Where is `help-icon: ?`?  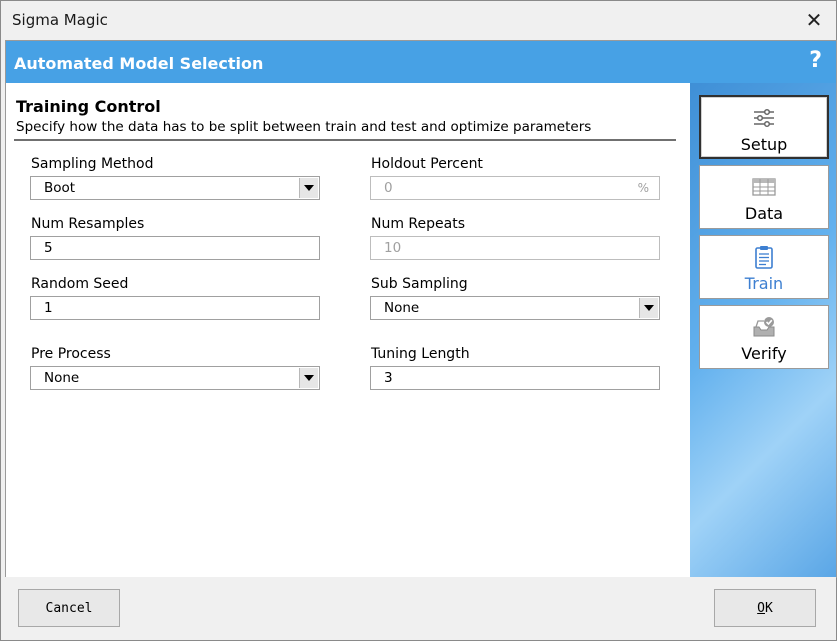 help-icon: ? is located at coordinates (815, 60).